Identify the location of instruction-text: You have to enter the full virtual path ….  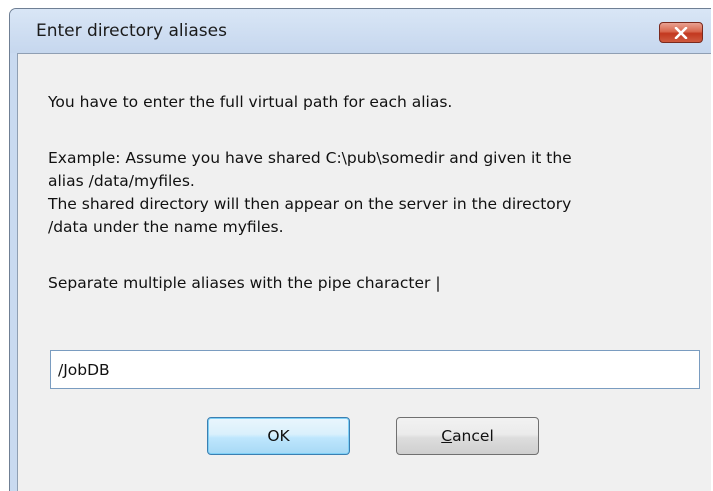
(250, 102).